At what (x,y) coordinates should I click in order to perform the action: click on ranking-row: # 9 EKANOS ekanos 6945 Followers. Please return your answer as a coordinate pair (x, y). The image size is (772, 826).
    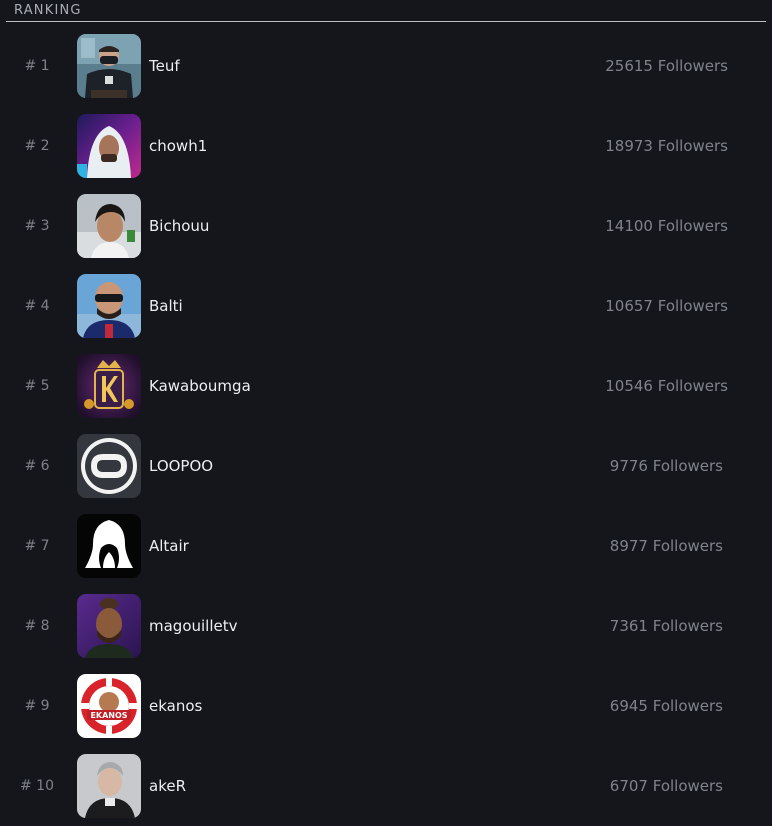
    Looking at the image, I should click on (386, 706).